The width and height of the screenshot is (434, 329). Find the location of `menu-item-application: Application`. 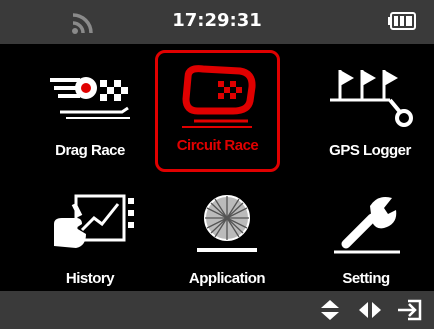

menu-item-application: Application is located at coordinates (227, 244).